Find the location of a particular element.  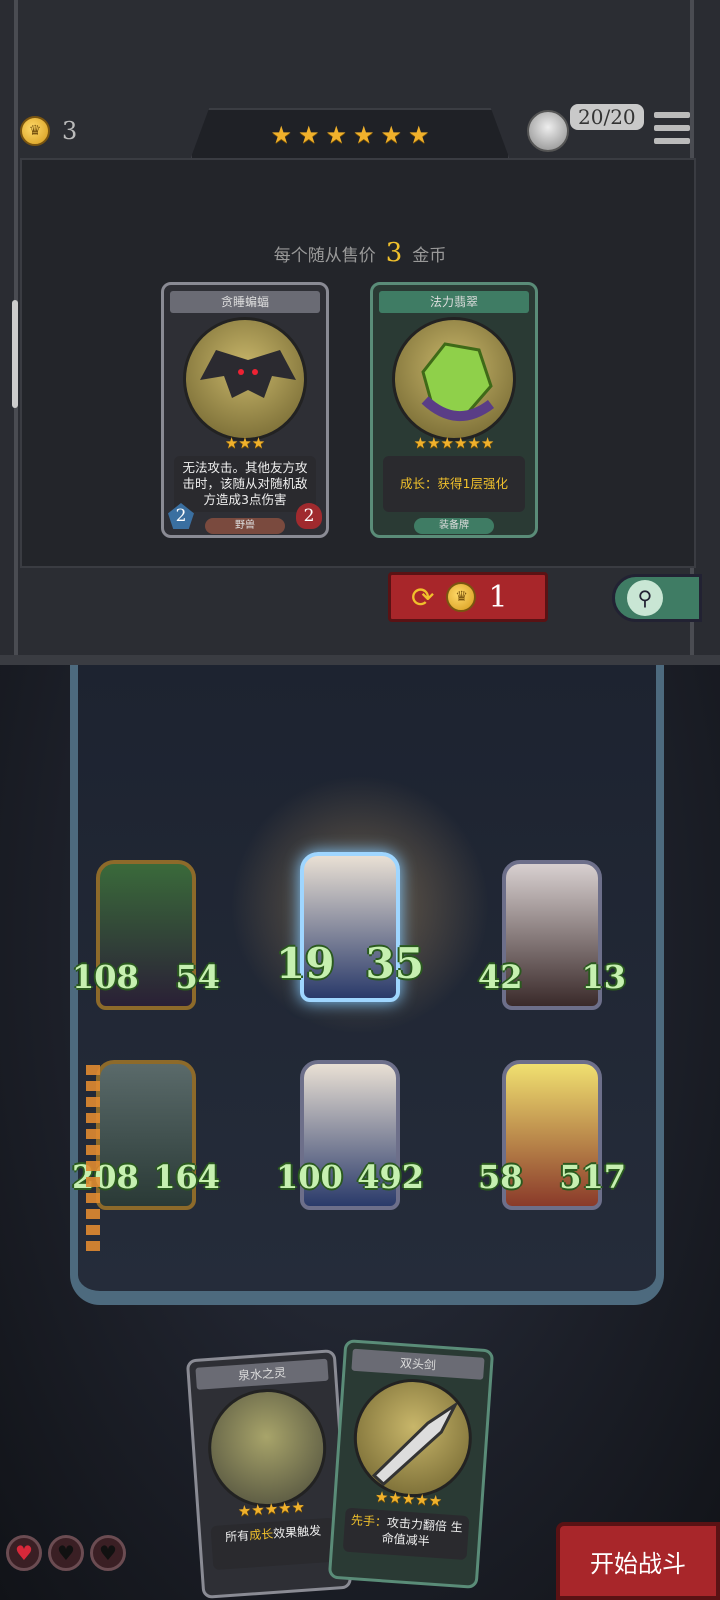

unit-attack: 108 is located at coordinates (105, 977).